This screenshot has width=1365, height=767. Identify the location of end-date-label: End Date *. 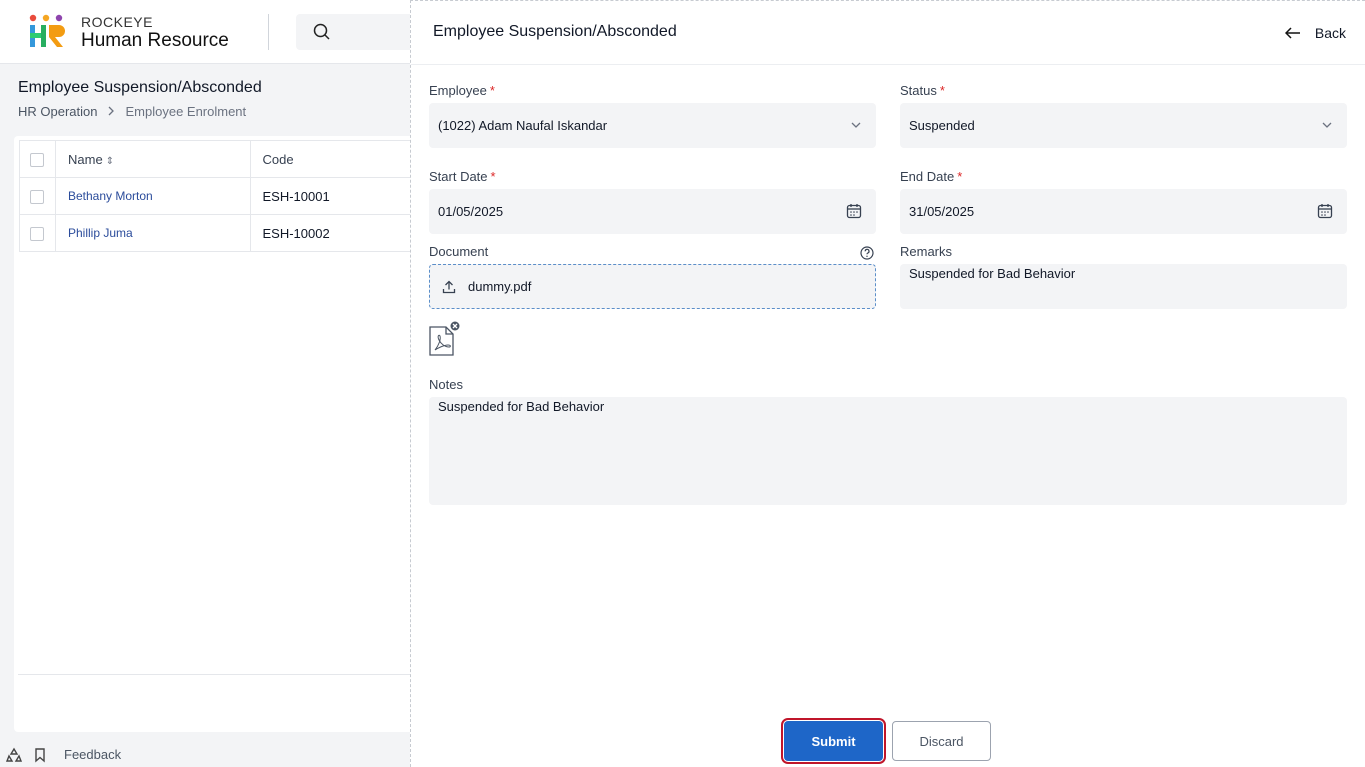
(931, 176).